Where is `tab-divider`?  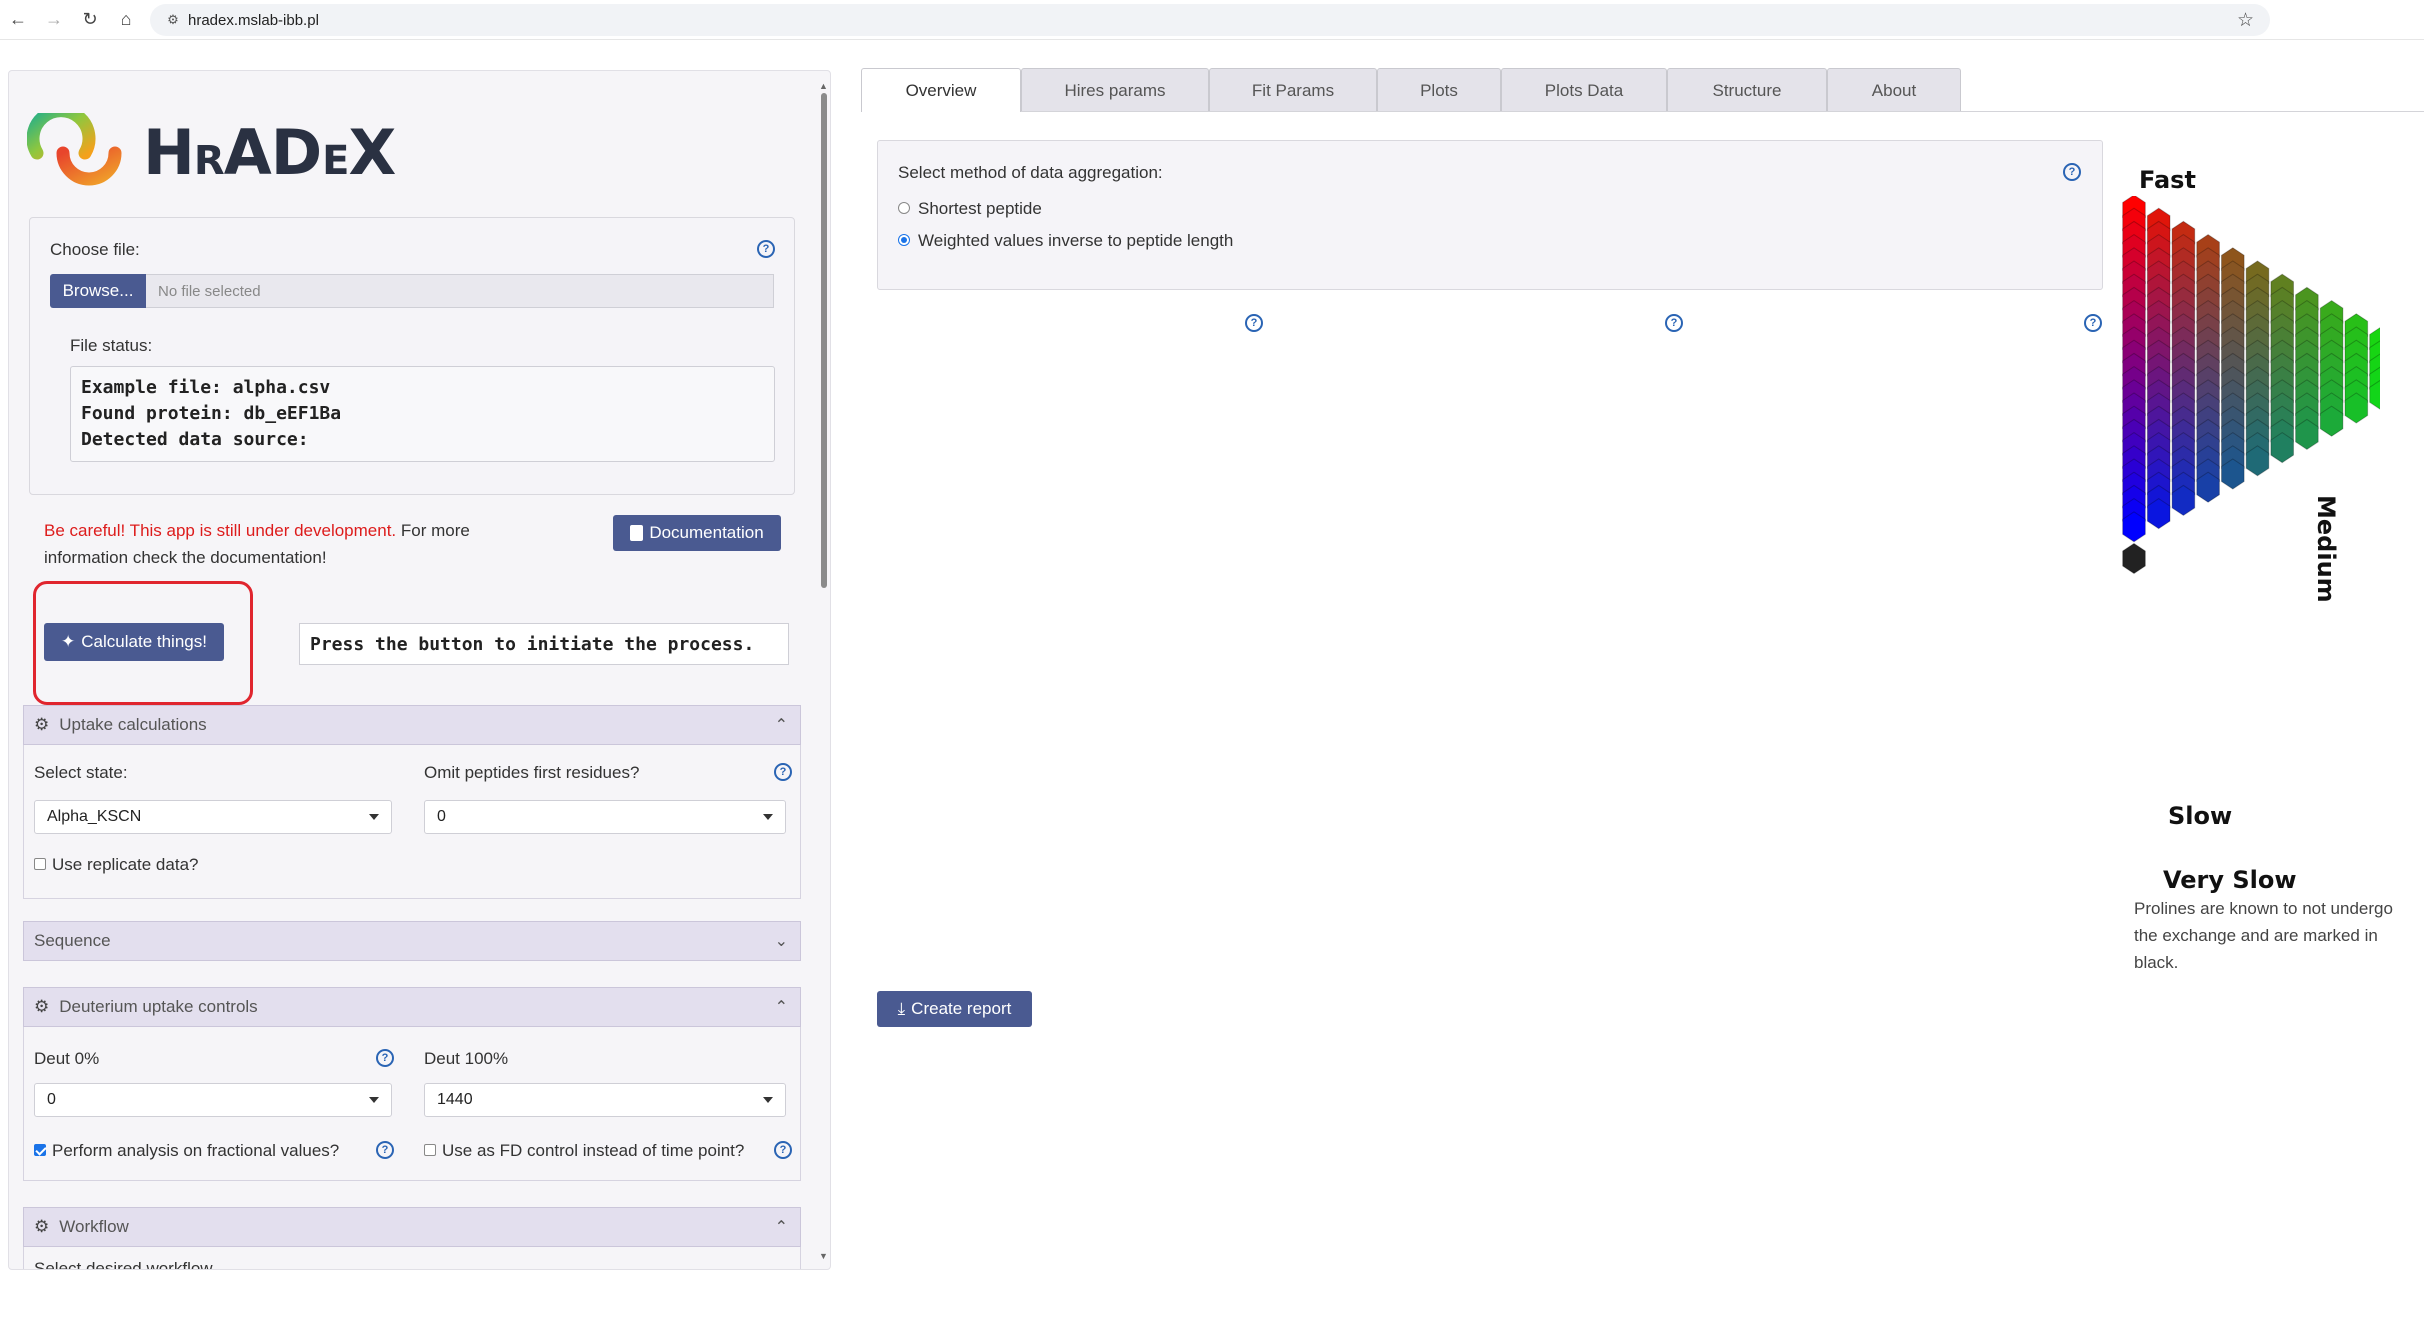 tab-divider is located at coordinates (1722, 111).